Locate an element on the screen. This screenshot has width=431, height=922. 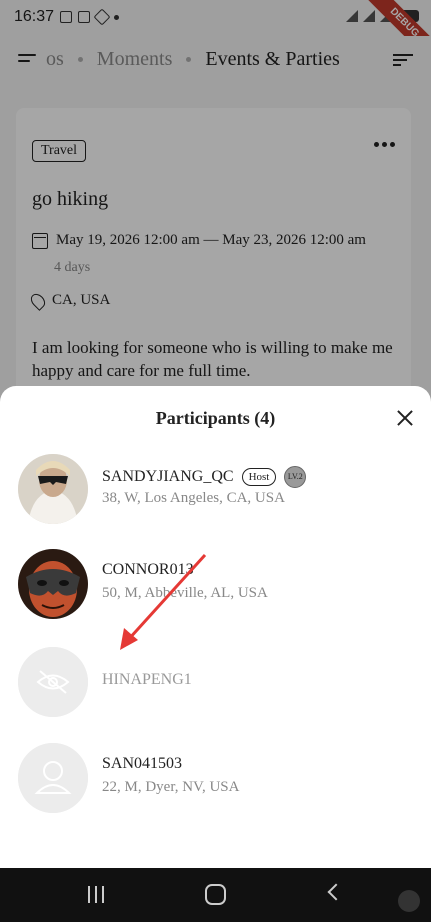
system-nav-bar is located at coordinates (215, 895).